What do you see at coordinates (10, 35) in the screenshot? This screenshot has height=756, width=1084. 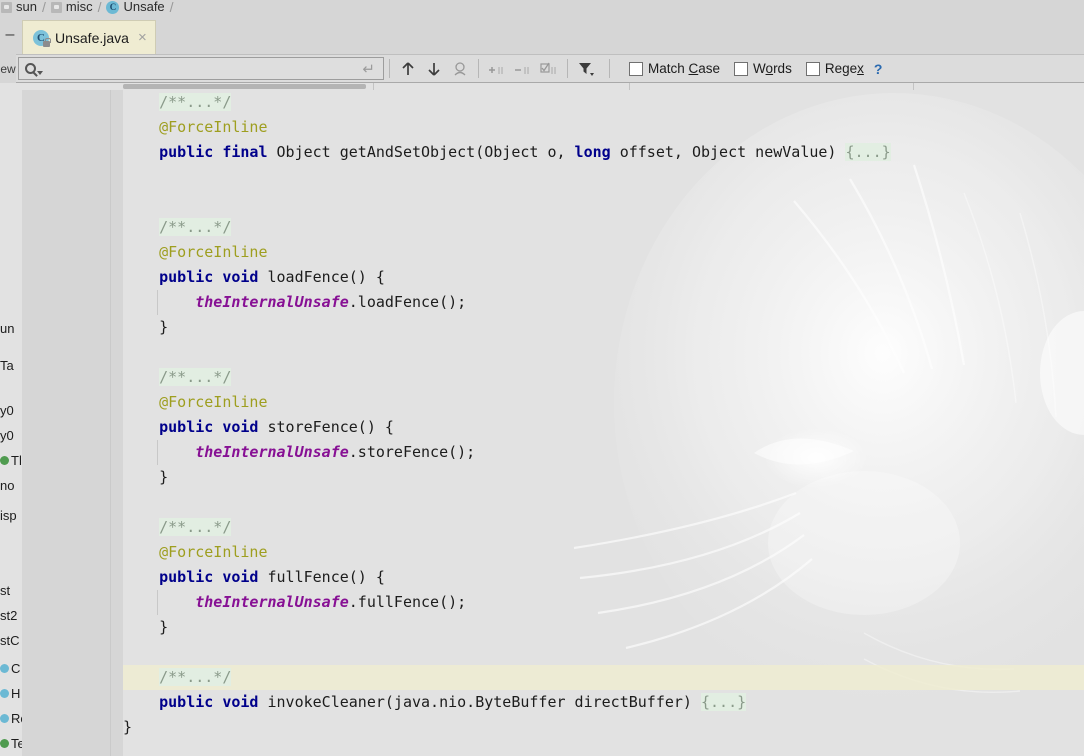 I see `collapse-panel-button: –` at bounding box center [10, 35].